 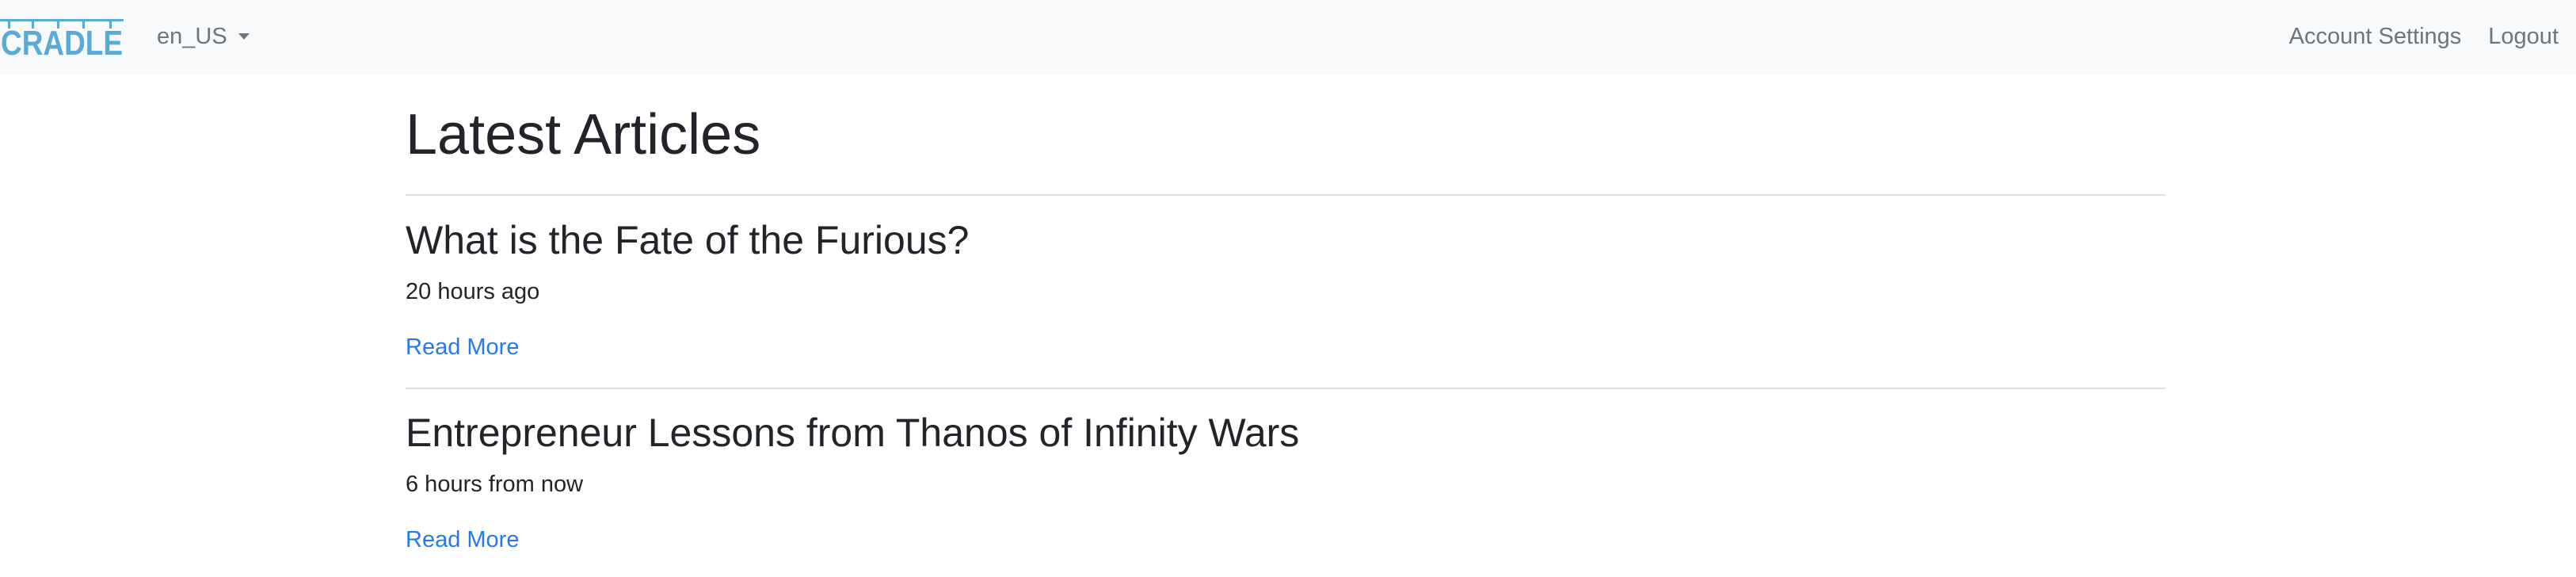 I want to click on nav-right-links: Account Settings Logout, so click(x=2424, y=36).